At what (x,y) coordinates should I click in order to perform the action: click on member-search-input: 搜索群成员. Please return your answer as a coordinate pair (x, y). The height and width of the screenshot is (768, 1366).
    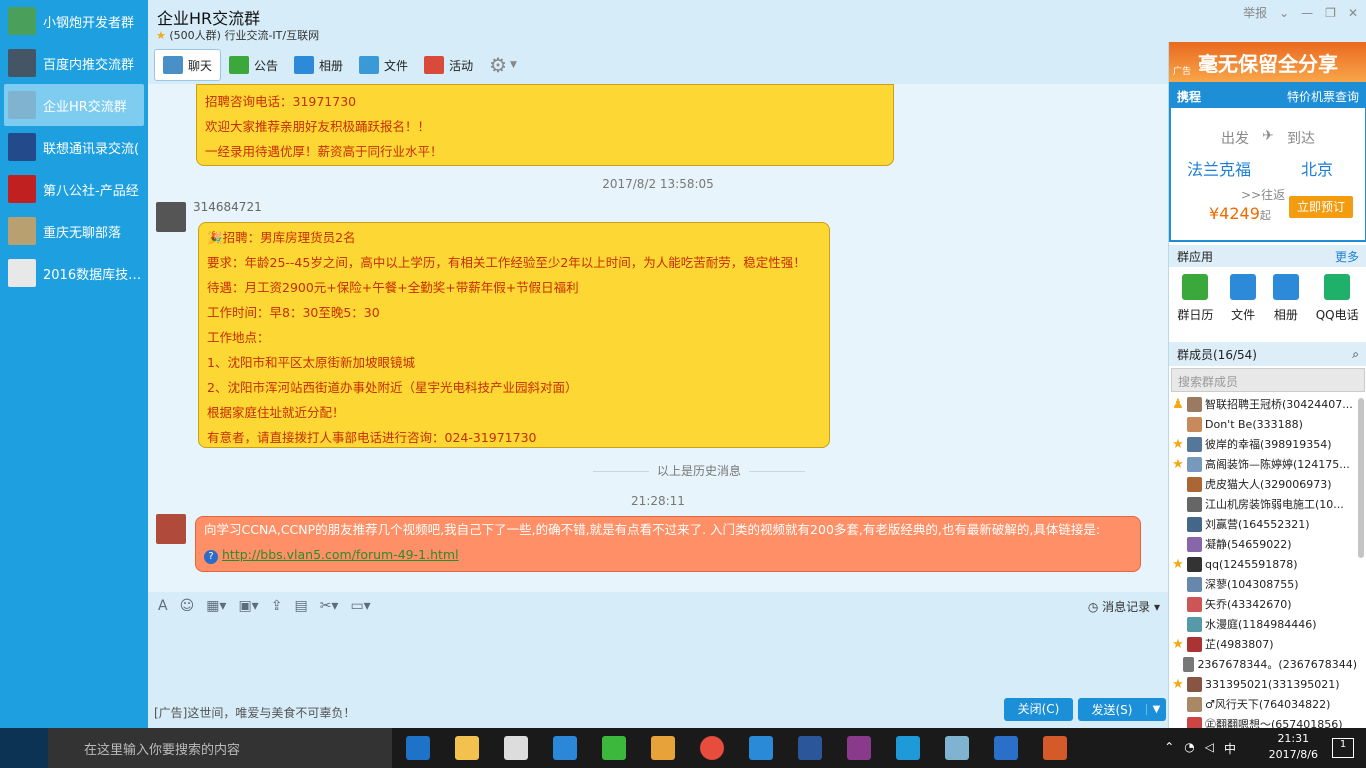
    Looking at the image, I should click on (1268, 380).